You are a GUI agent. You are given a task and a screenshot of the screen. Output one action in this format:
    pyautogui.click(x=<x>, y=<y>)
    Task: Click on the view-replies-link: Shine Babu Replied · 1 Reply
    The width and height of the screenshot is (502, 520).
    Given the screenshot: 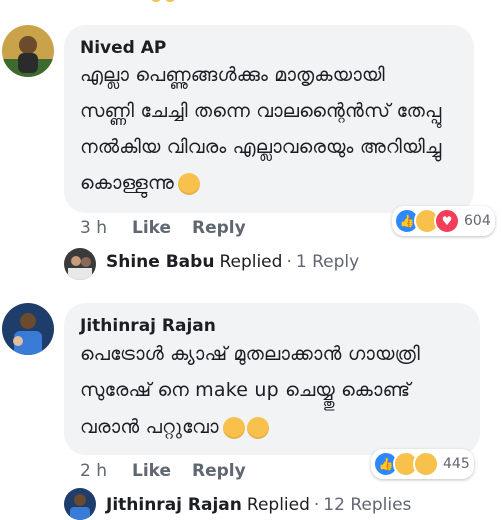 What is the action you would take?
    pyautogui.click(x=232, y=262)
    